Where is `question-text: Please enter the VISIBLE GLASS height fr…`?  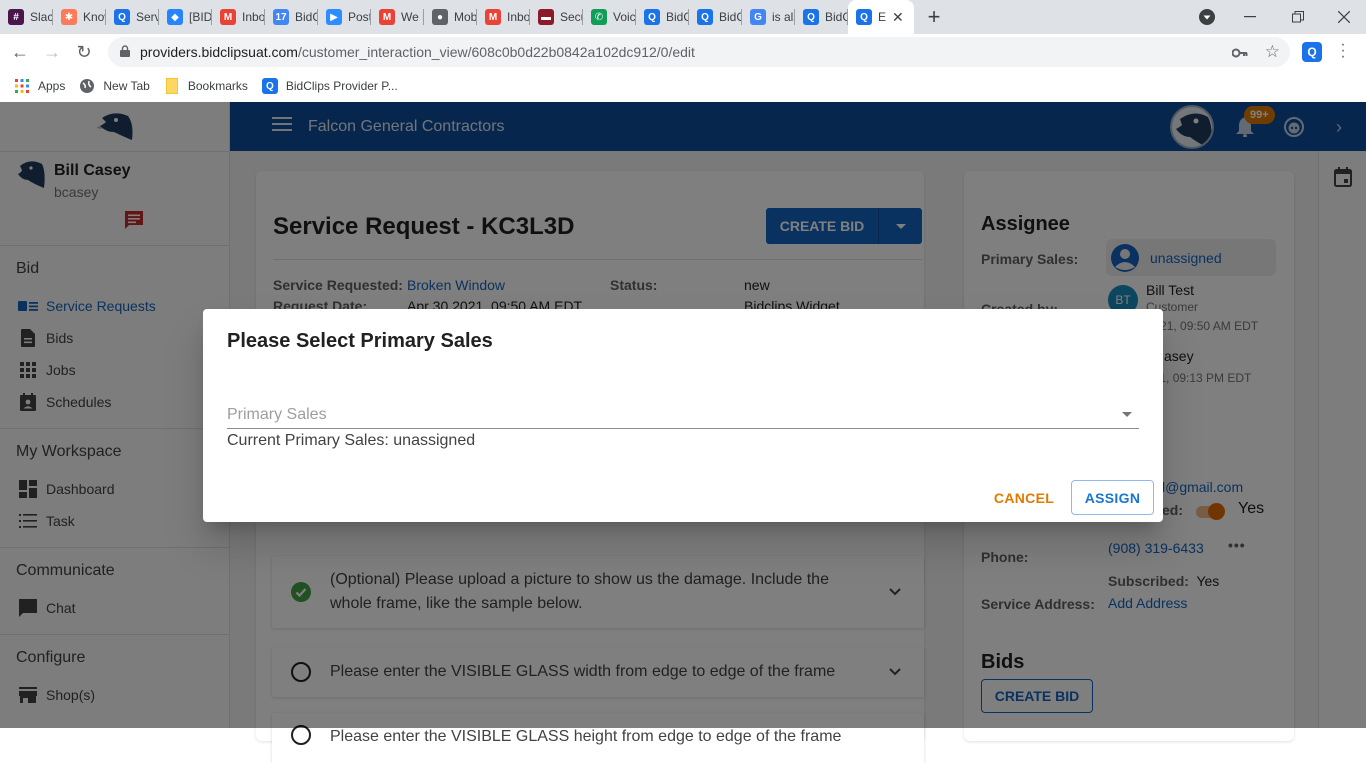 question-text: Please enter the VISIBLE GLASS height fr… is located at coordinates (586, 736).